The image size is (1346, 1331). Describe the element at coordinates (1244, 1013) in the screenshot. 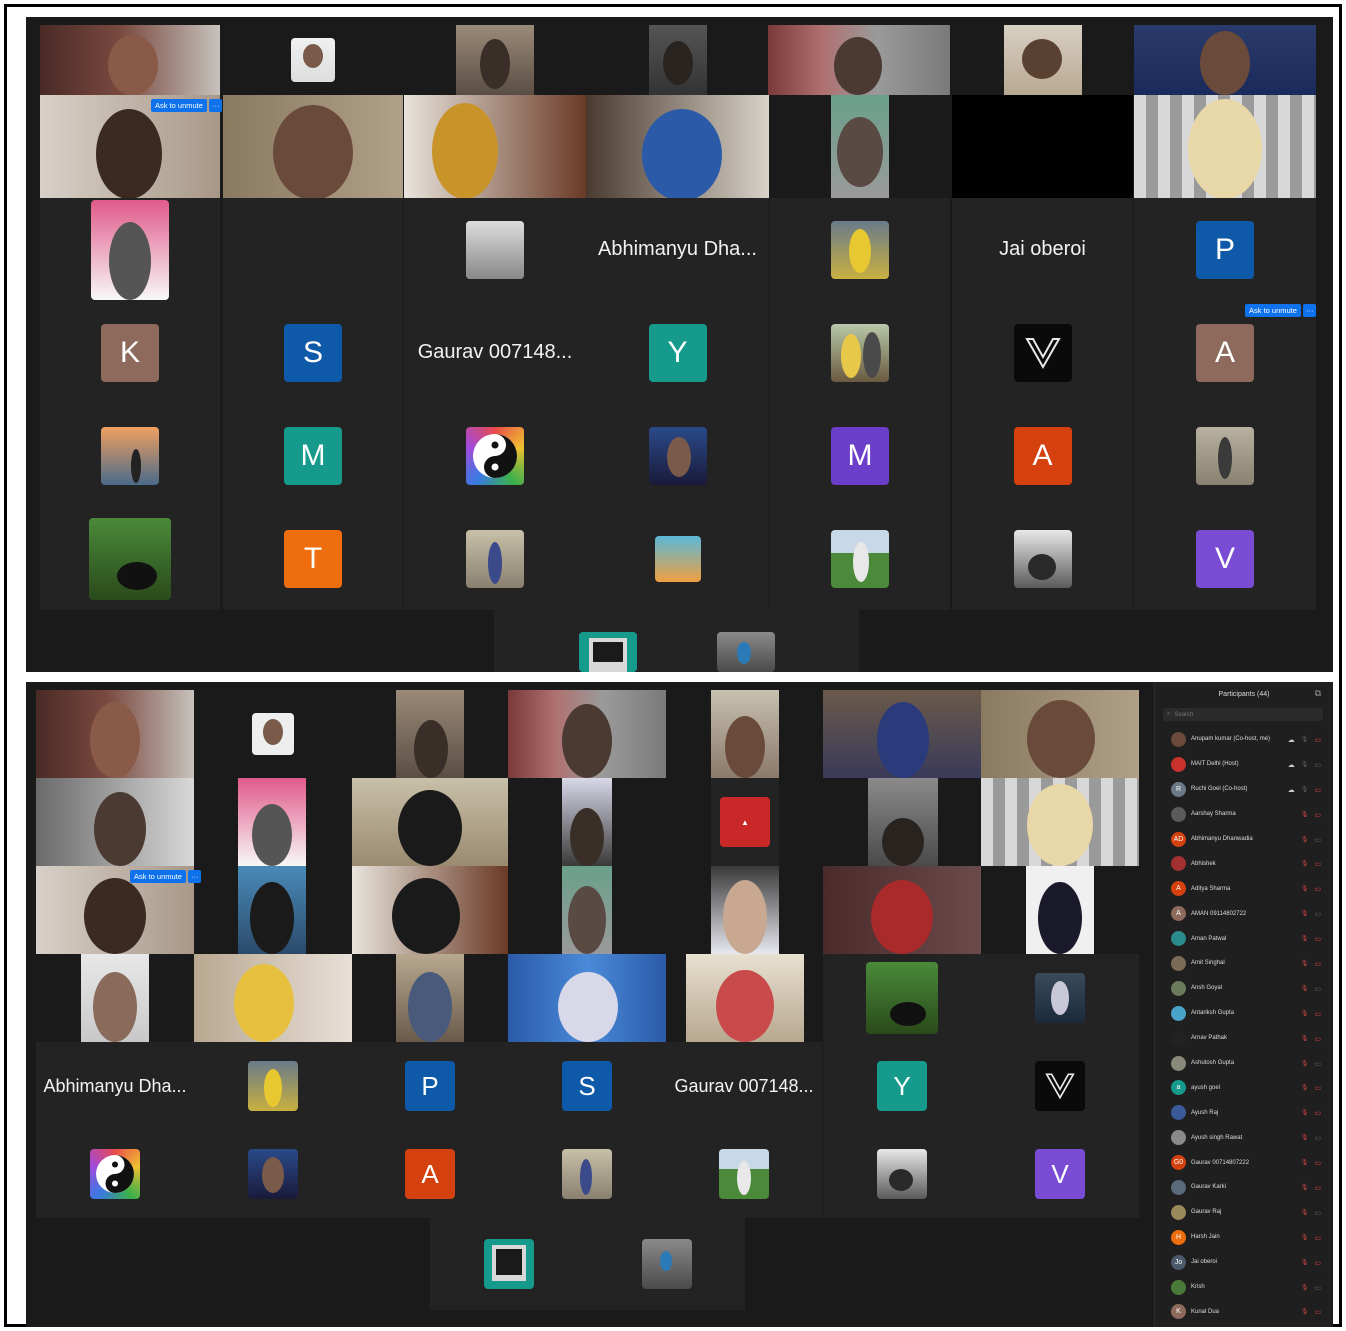

I see `participant-row: Antariksh Gupta 🎙︎ ▭` at that location.